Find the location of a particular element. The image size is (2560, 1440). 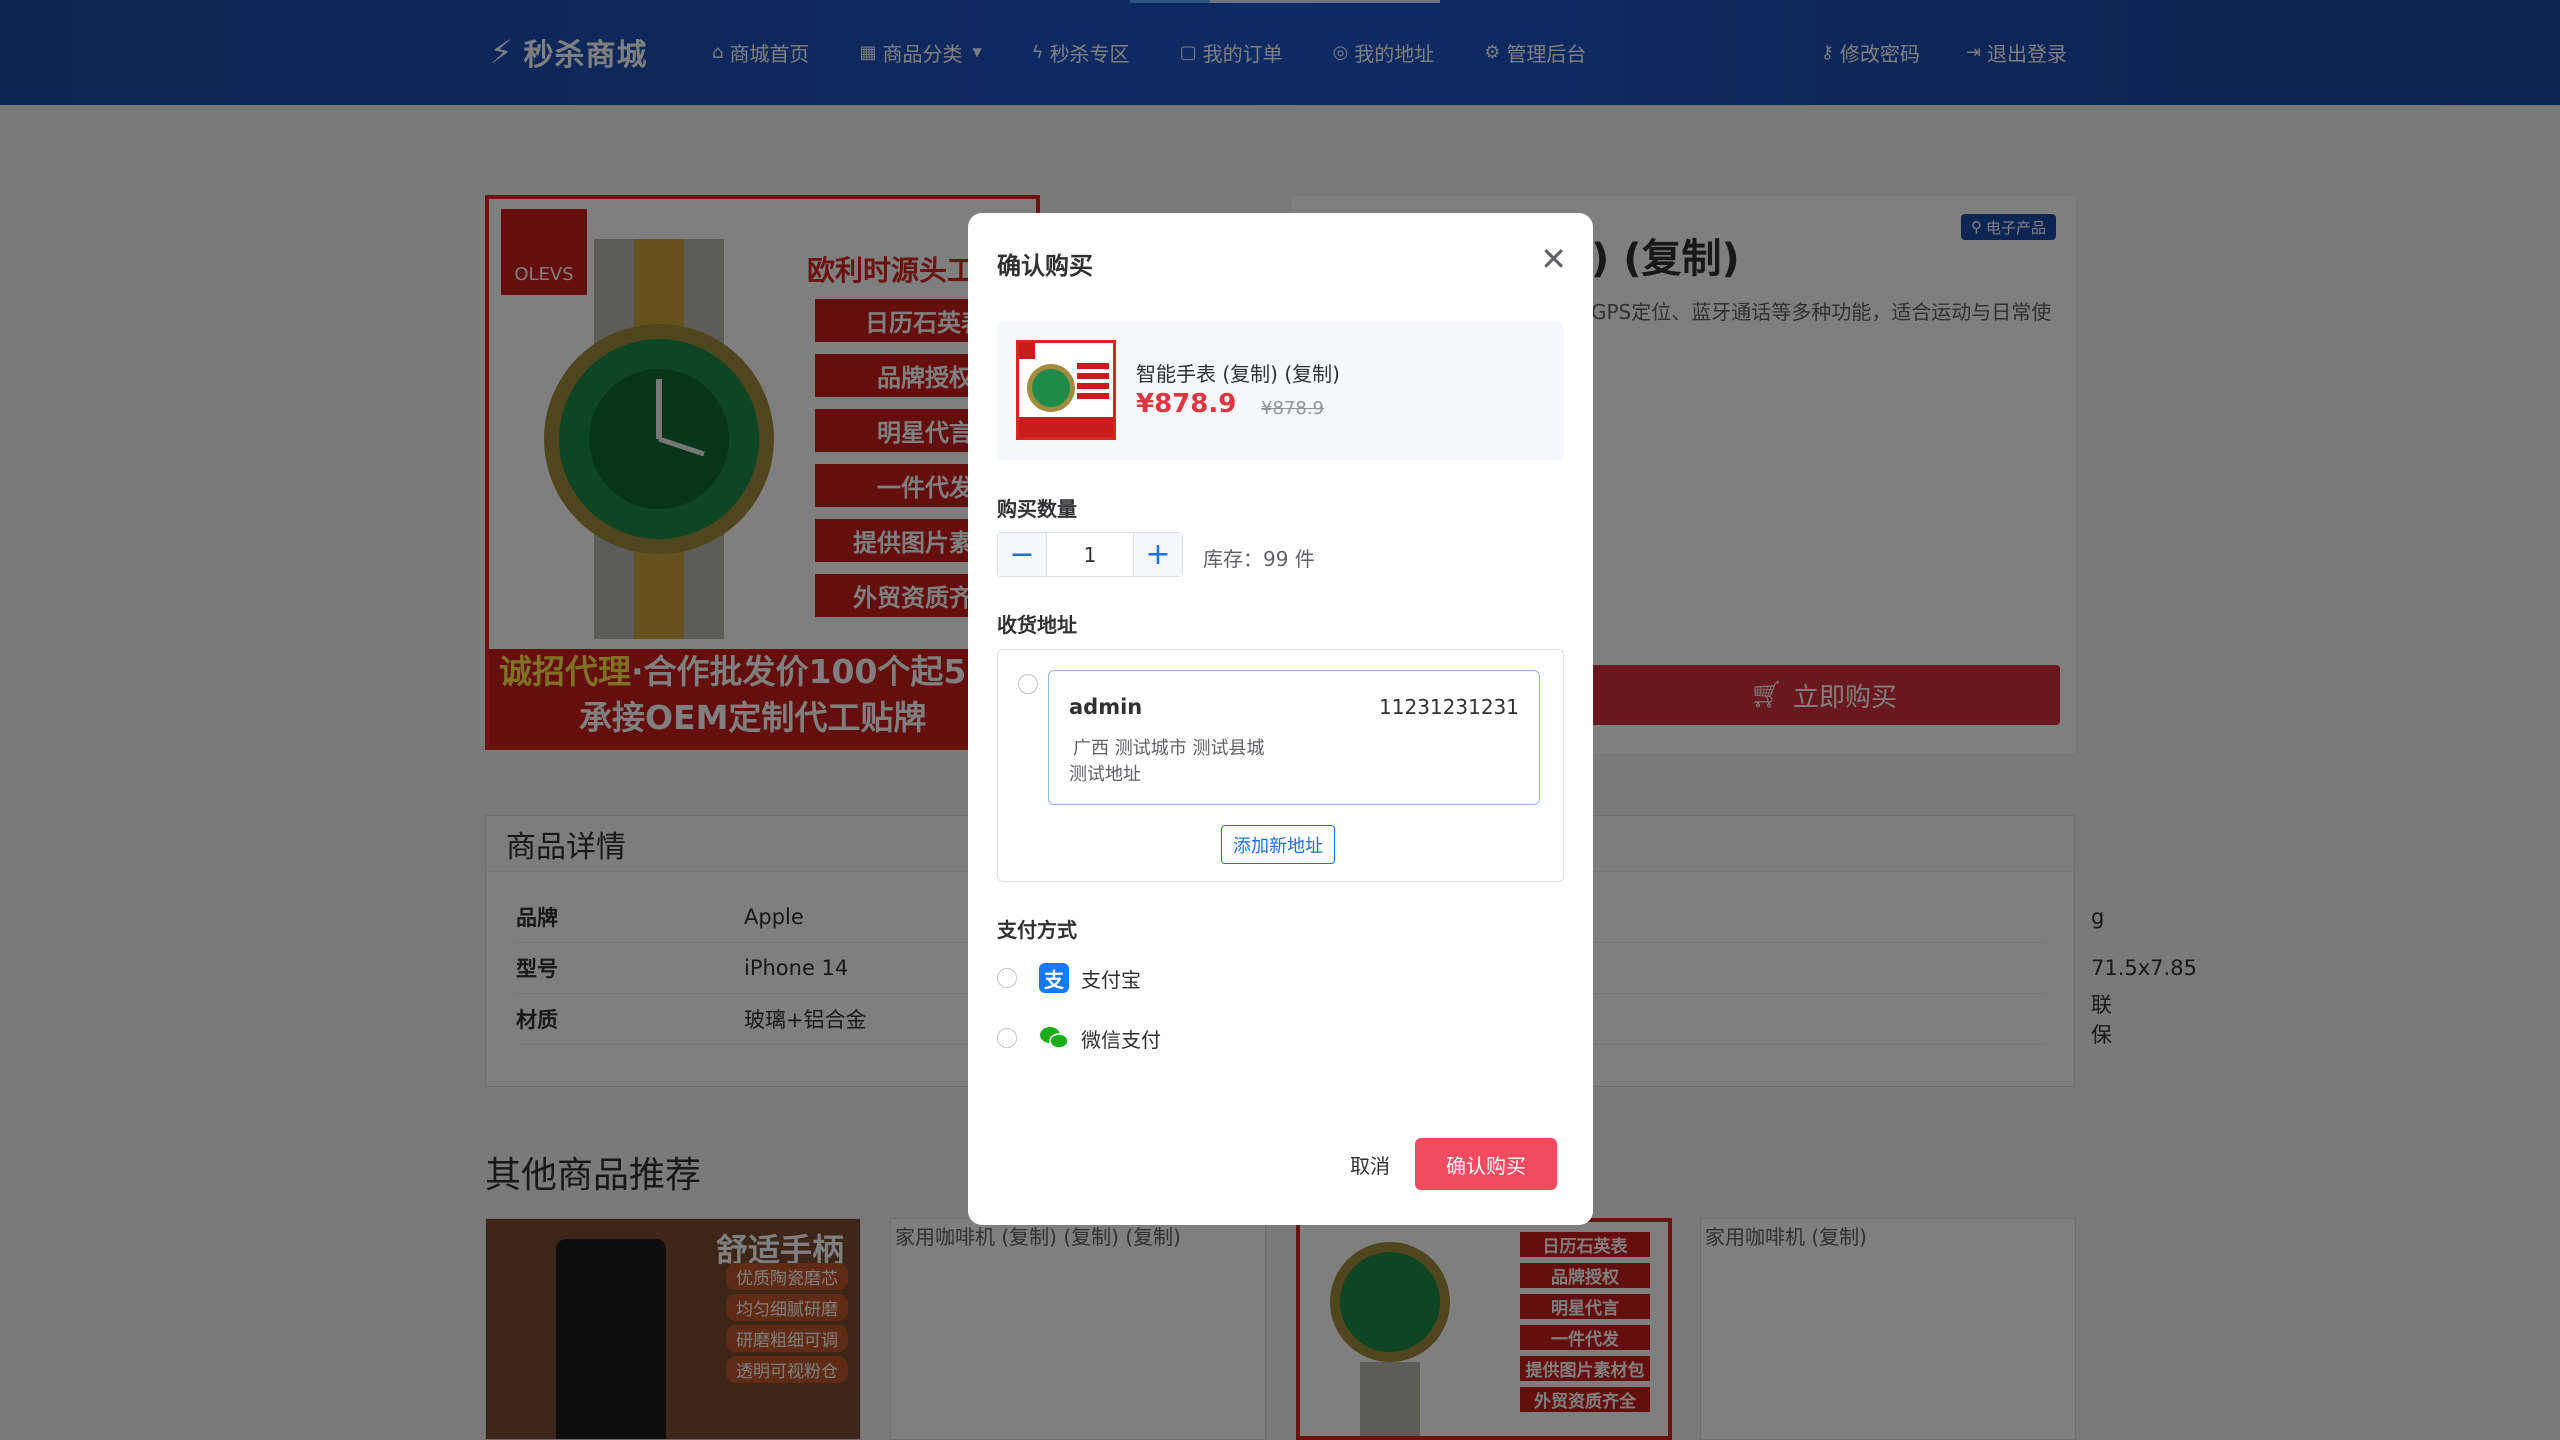

wechat-icon is located at coordinates (1054, 1038).